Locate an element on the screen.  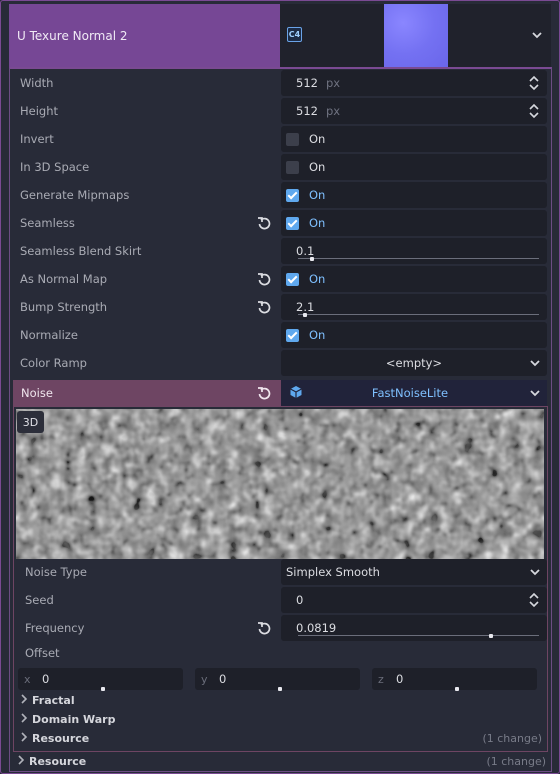
offset-x-value: 0 is located at coordinates (46, 679).